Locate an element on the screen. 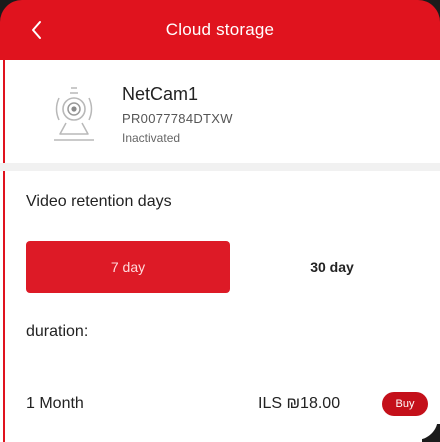  device-name: NetCam1 is located at coordinates (160, 94).